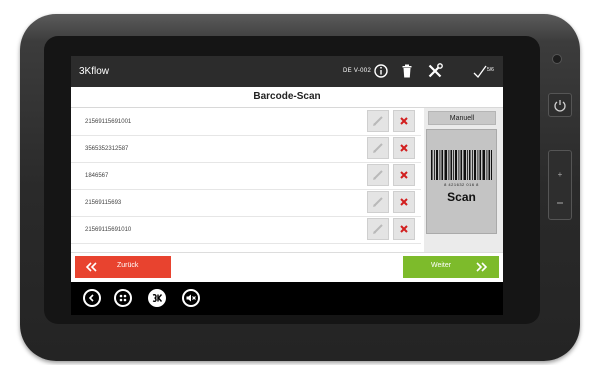 Image resolution: width=591 pixels, height=365 pixels. I want to click on page-title: Barcode-Scan, so click(287, 97).